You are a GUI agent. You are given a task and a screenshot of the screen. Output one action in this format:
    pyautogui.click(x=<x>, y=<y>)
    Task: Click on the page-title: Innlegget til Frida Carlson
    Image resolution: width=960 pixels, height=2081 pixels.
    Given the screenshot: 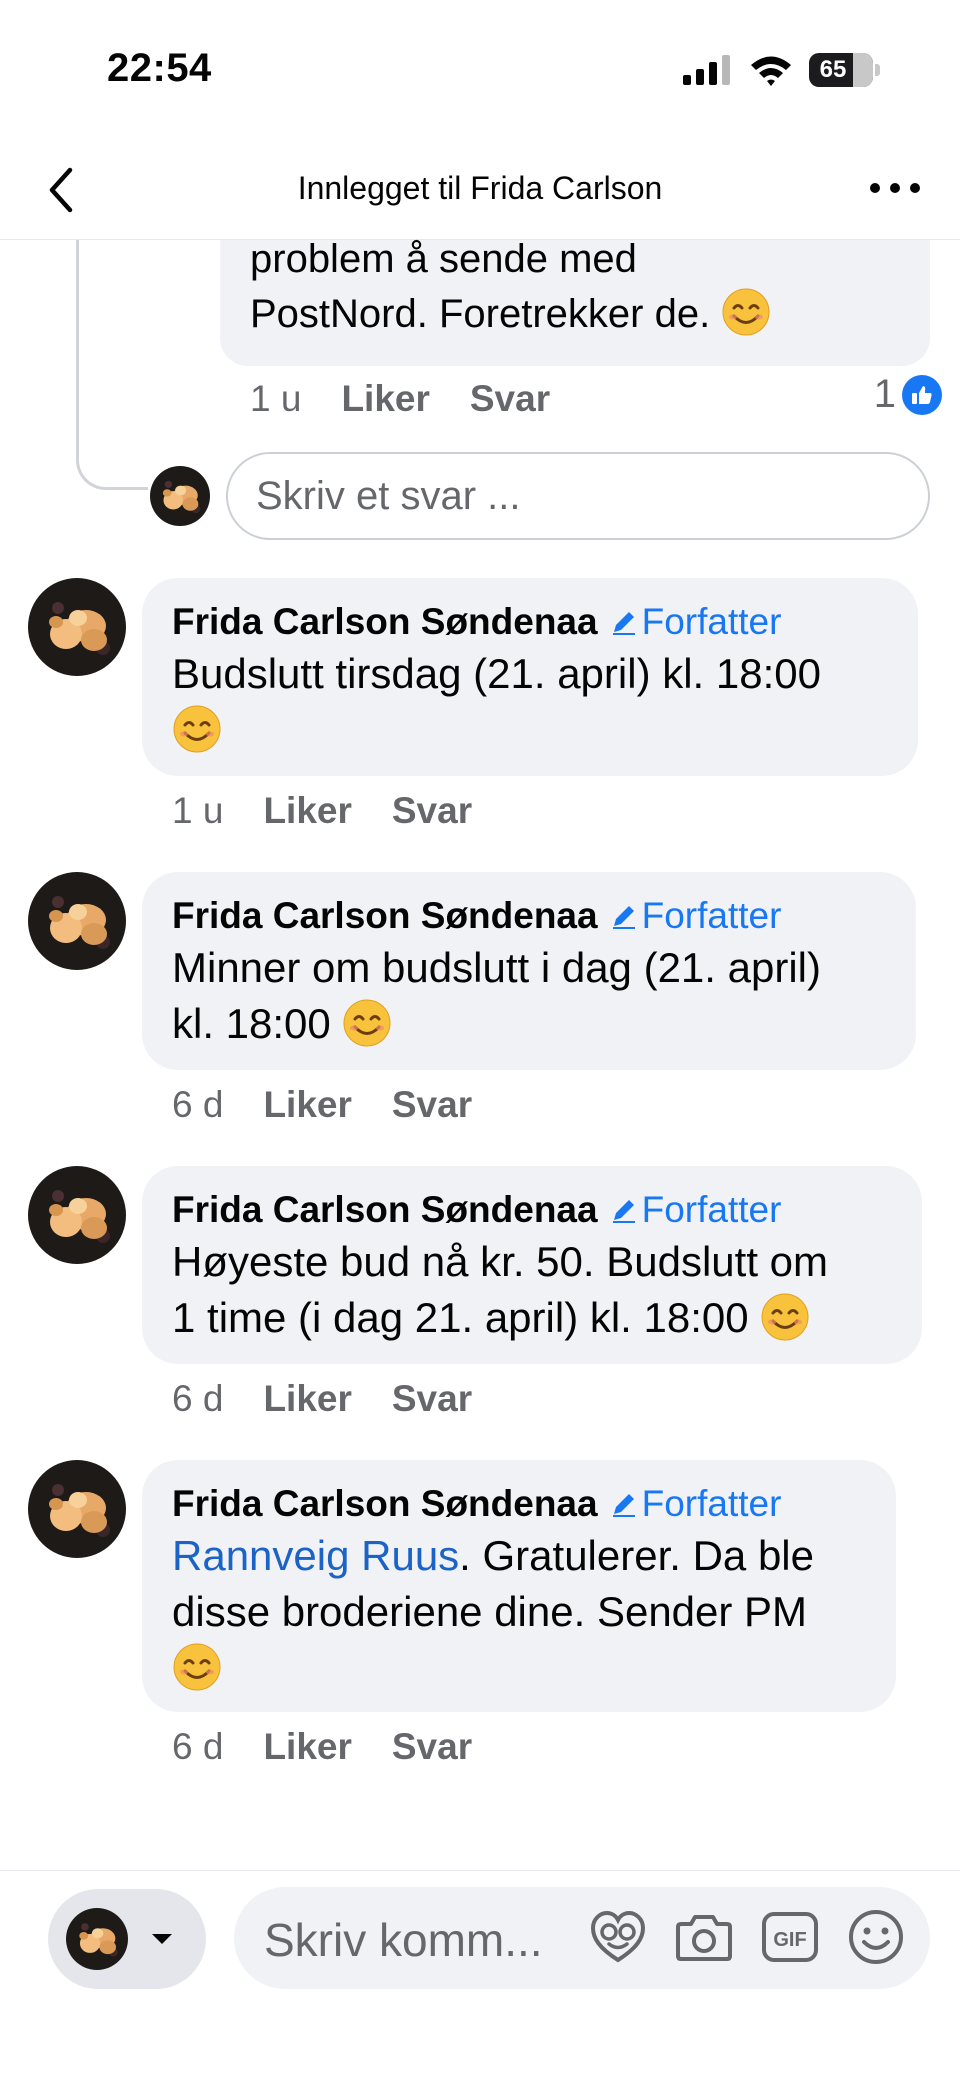 What is the action you would take?
    pyautogui.click(x=480, y=188)
    